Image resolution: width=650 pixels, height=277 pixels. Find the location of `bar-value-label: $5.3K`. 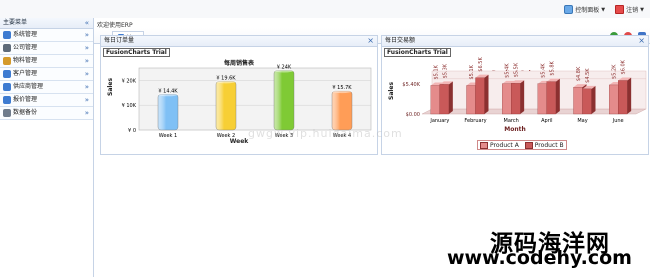

bar-value-label: $5.3K is located at coordinates (445, 70).